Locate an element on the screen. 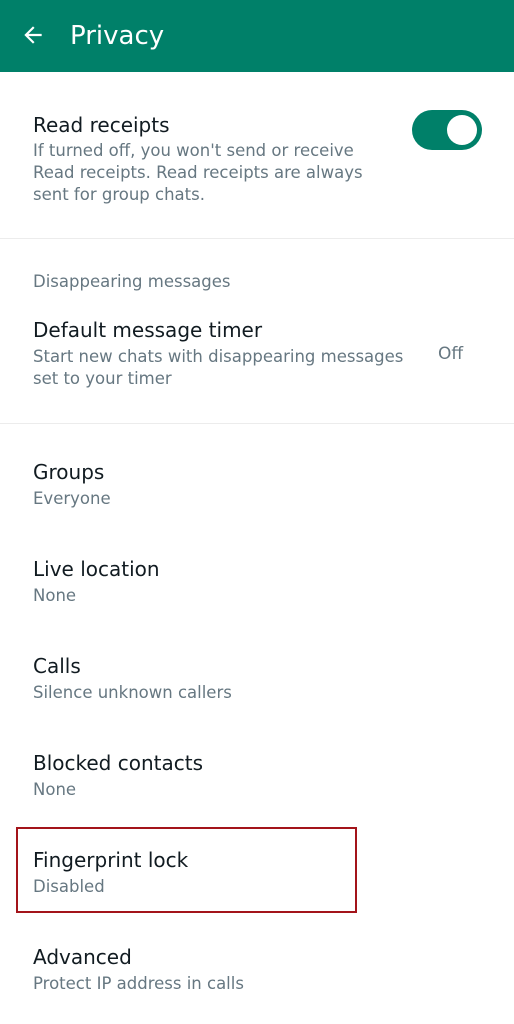  list-item-live-location: Live location None is located at coordinates (257, 585).